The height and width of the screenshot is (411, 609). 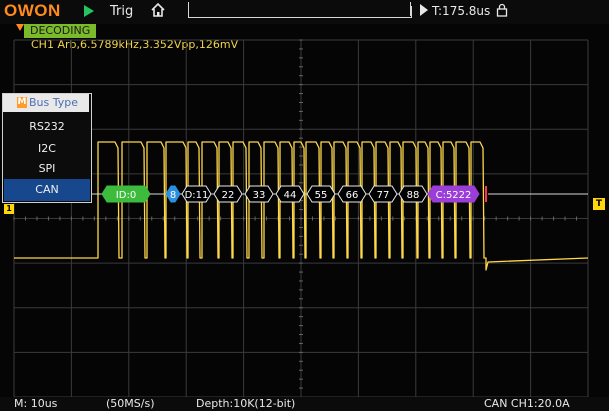 What do you see at coordinates (47, 127) in the screenshot?
I see `menu-item-rs232: RS232` at bounding box center [47, 127].